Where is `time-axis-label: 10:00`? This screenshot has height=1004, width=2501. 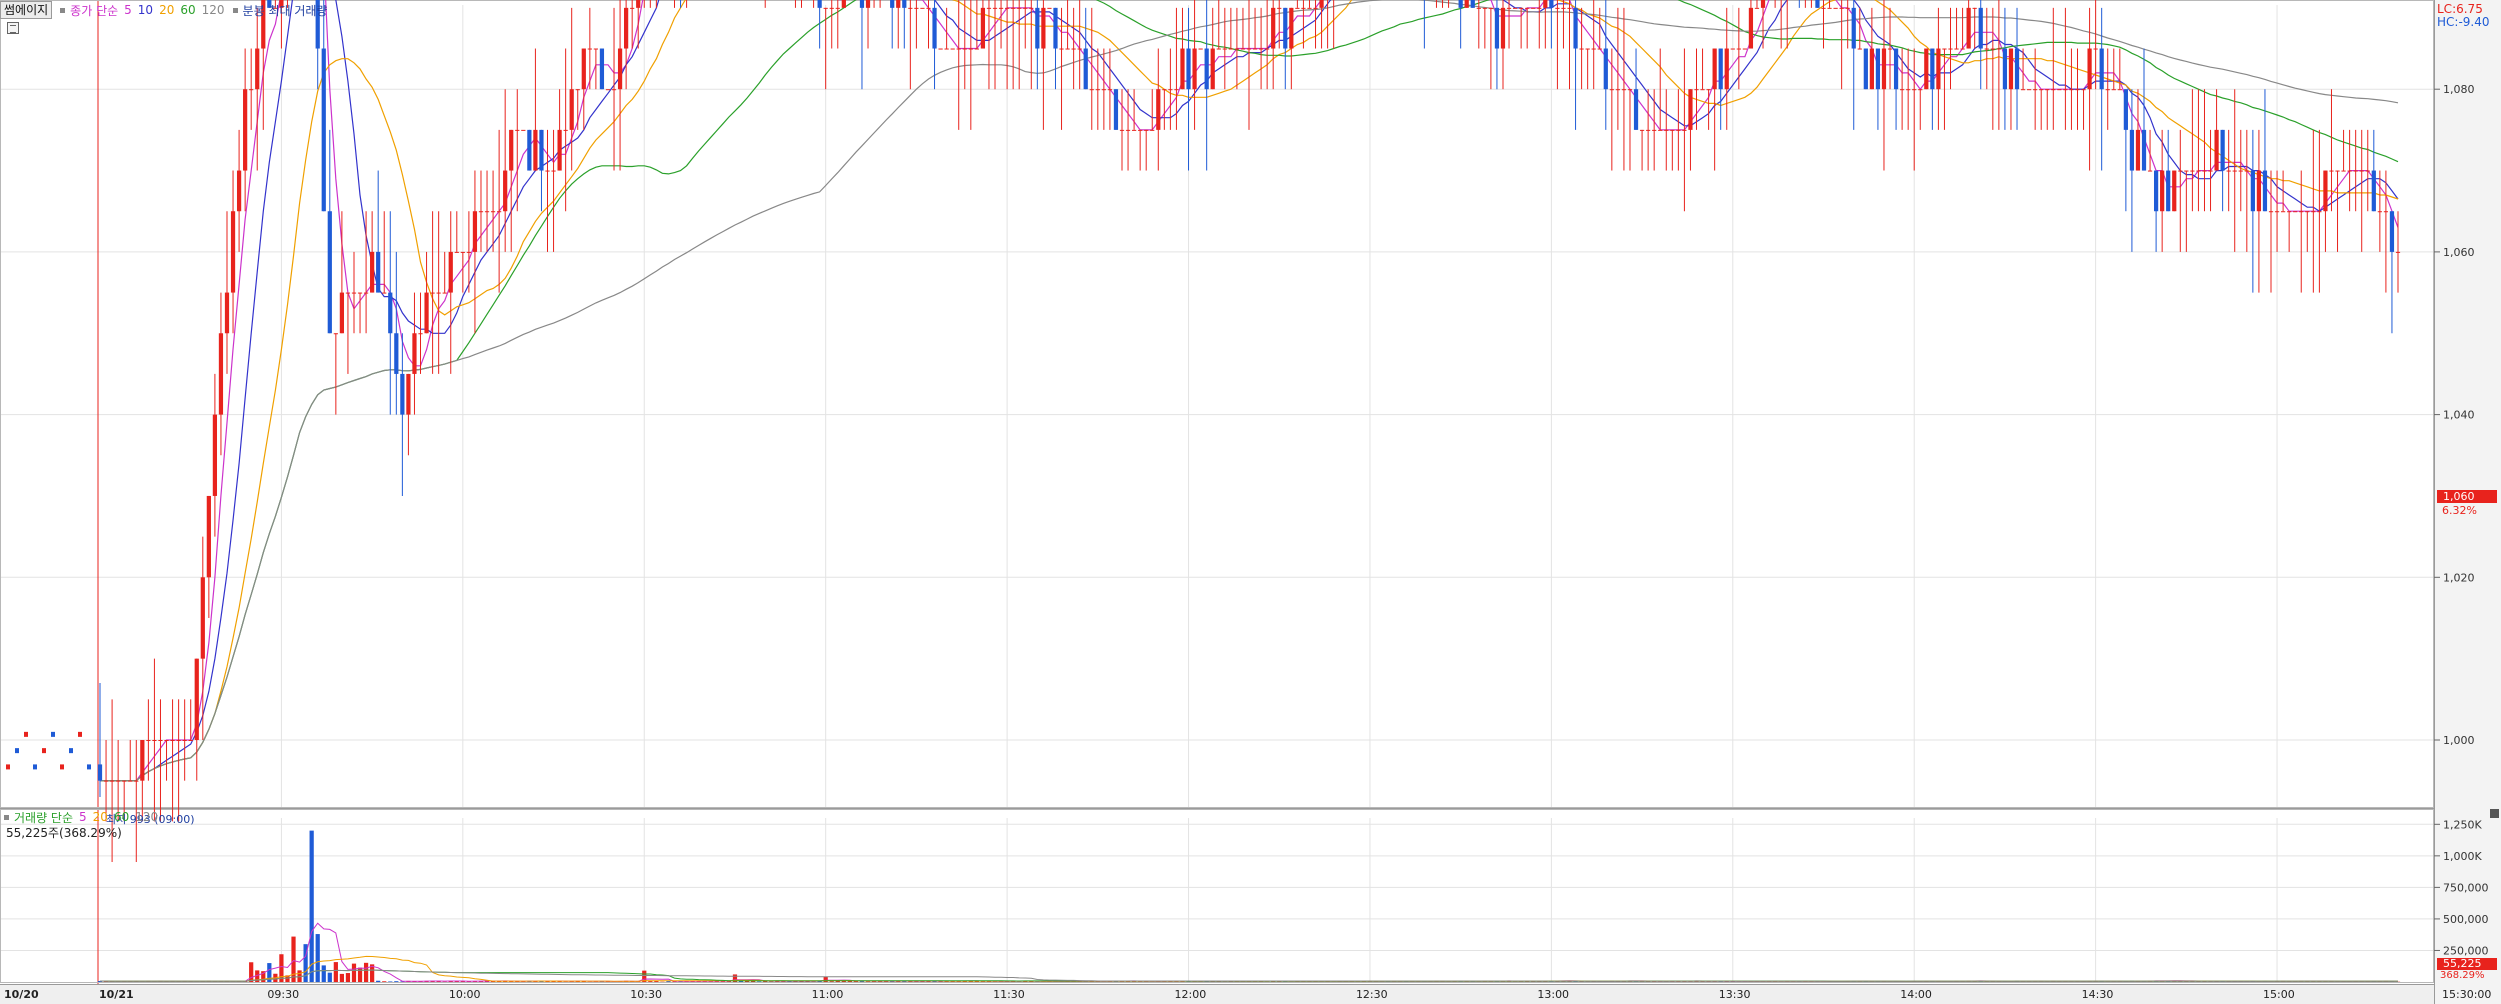 time-axis-label: 10:00 is located at coordinates (465, 994).